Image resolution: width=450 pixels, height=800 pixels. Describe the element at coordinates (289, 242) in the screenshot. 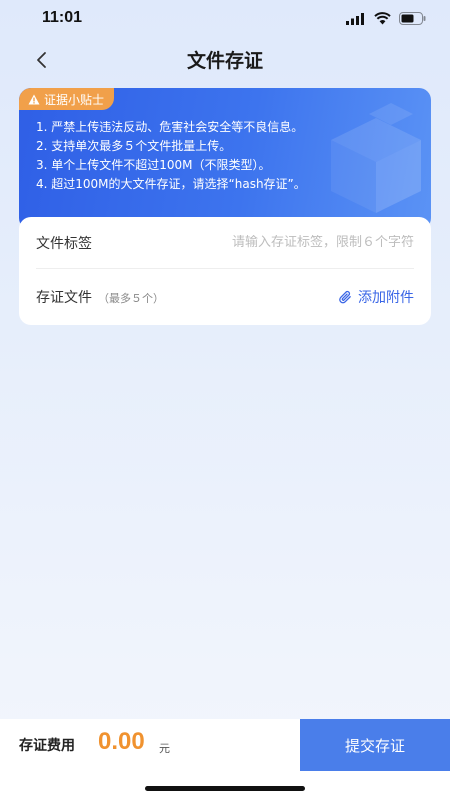

I see `tag-input` at that location.